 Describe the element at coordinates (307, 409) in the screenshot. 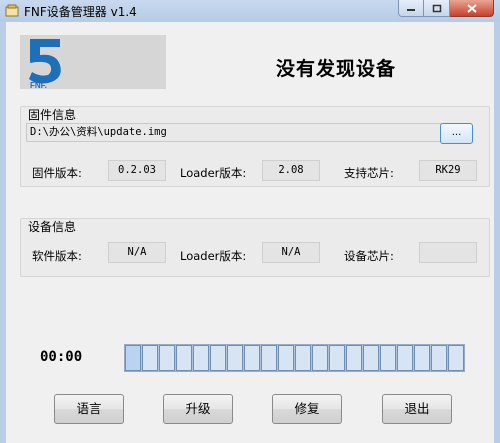

I see `repair-button: 修复` at that location.